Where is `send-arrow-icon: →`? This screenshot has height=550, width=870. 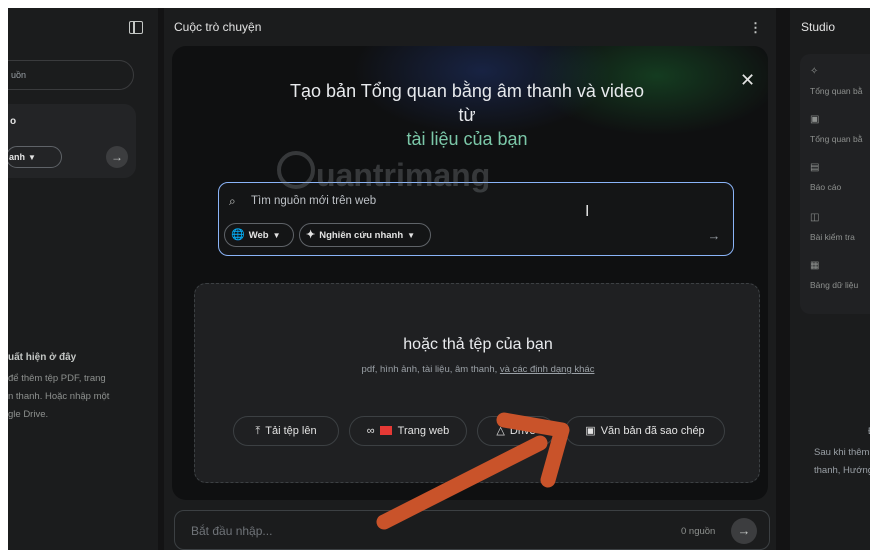 send-arrow-icon: → is located at coordinates (744, 531).